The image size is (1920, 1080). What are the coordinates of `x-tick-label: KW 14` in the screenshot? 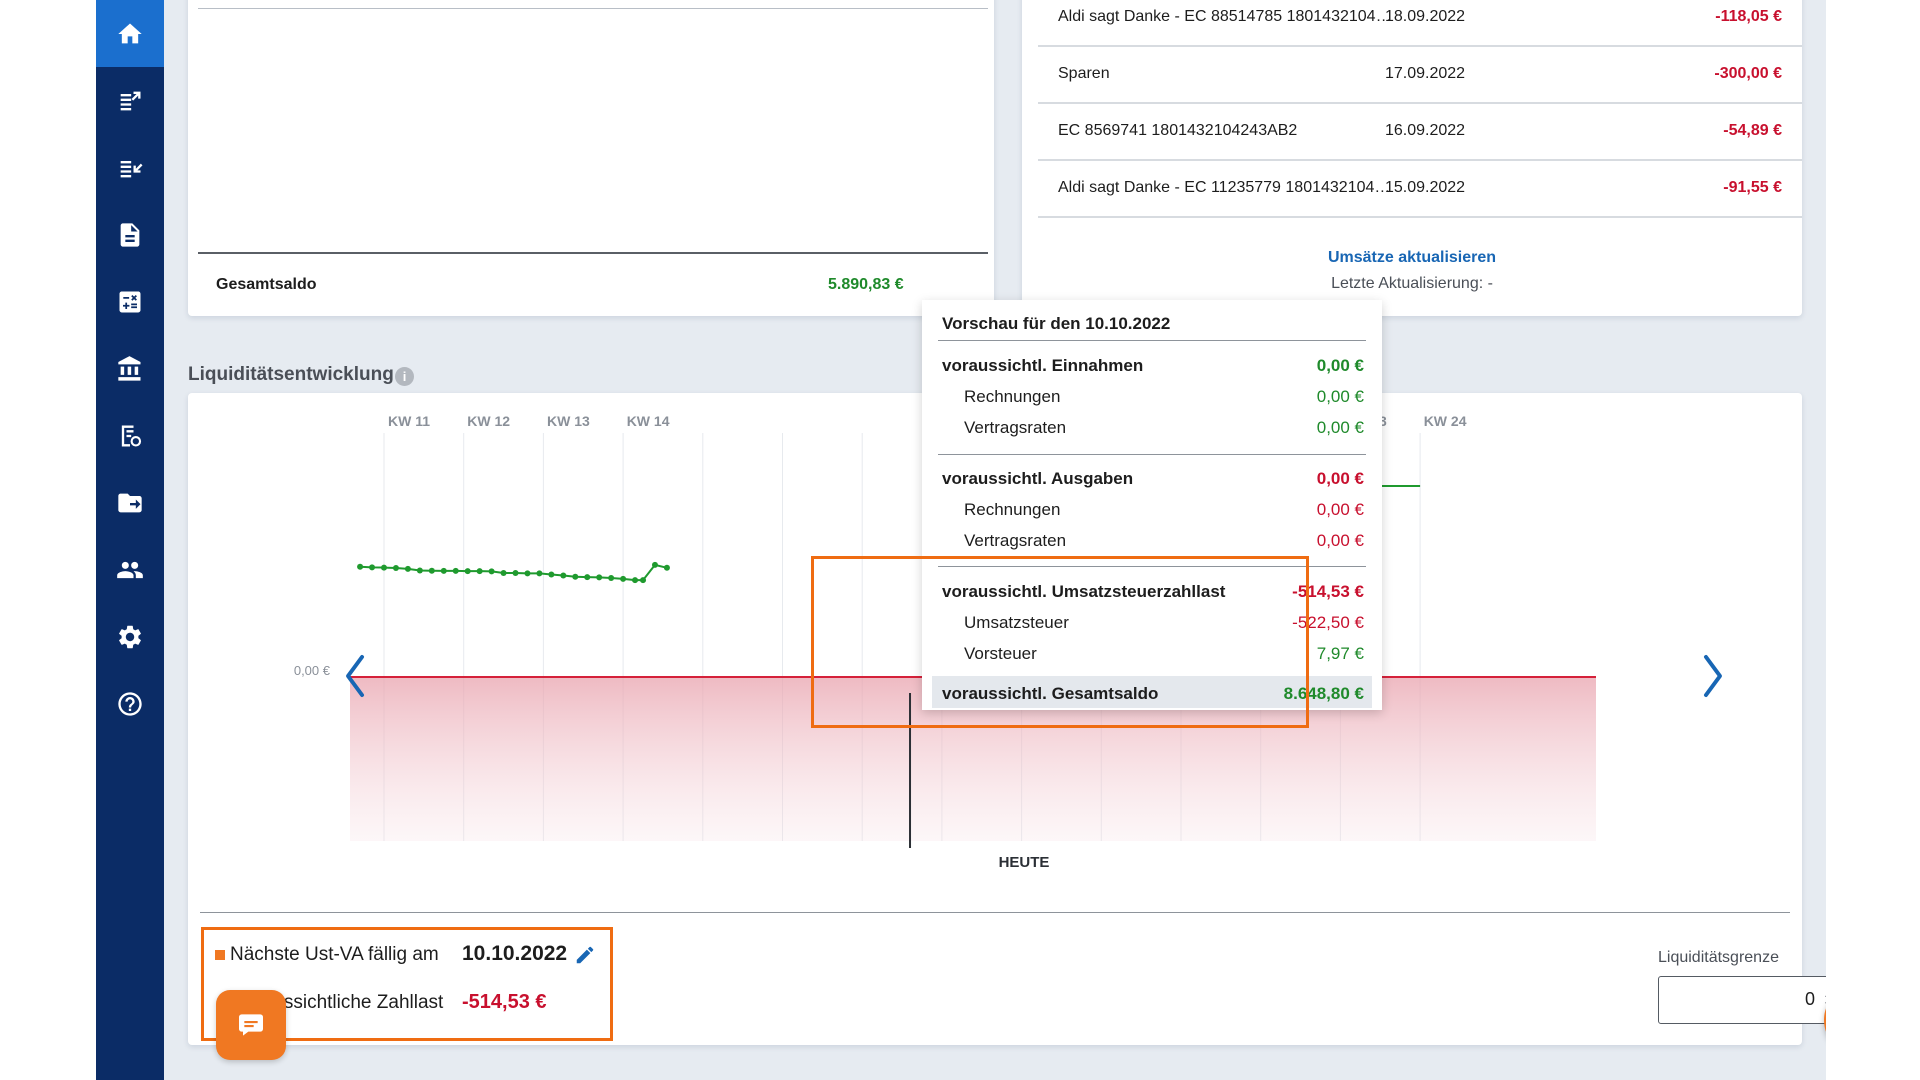 It's located at (648, 421).